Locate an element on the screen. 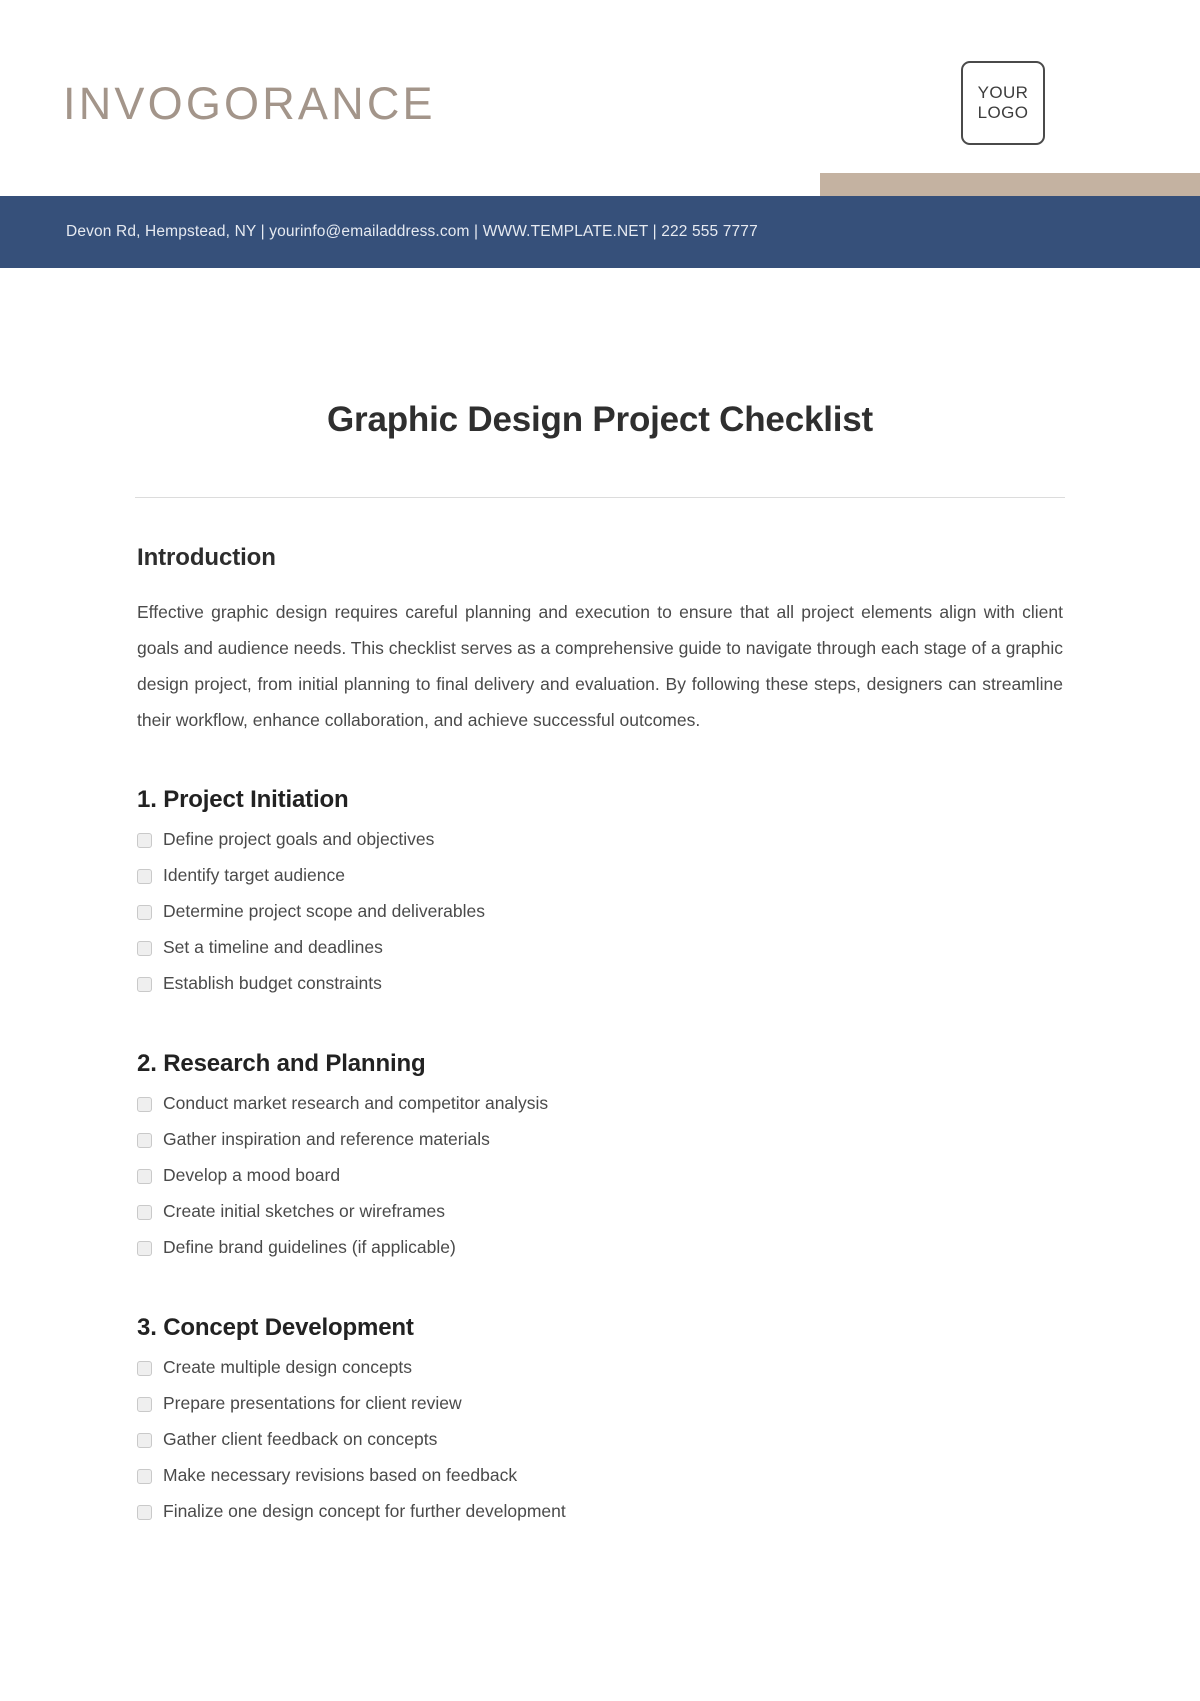 The image size is (1200, 1701). checklist-item-label: Gather client feedback on concepts is located at coordinates (300, 1439).